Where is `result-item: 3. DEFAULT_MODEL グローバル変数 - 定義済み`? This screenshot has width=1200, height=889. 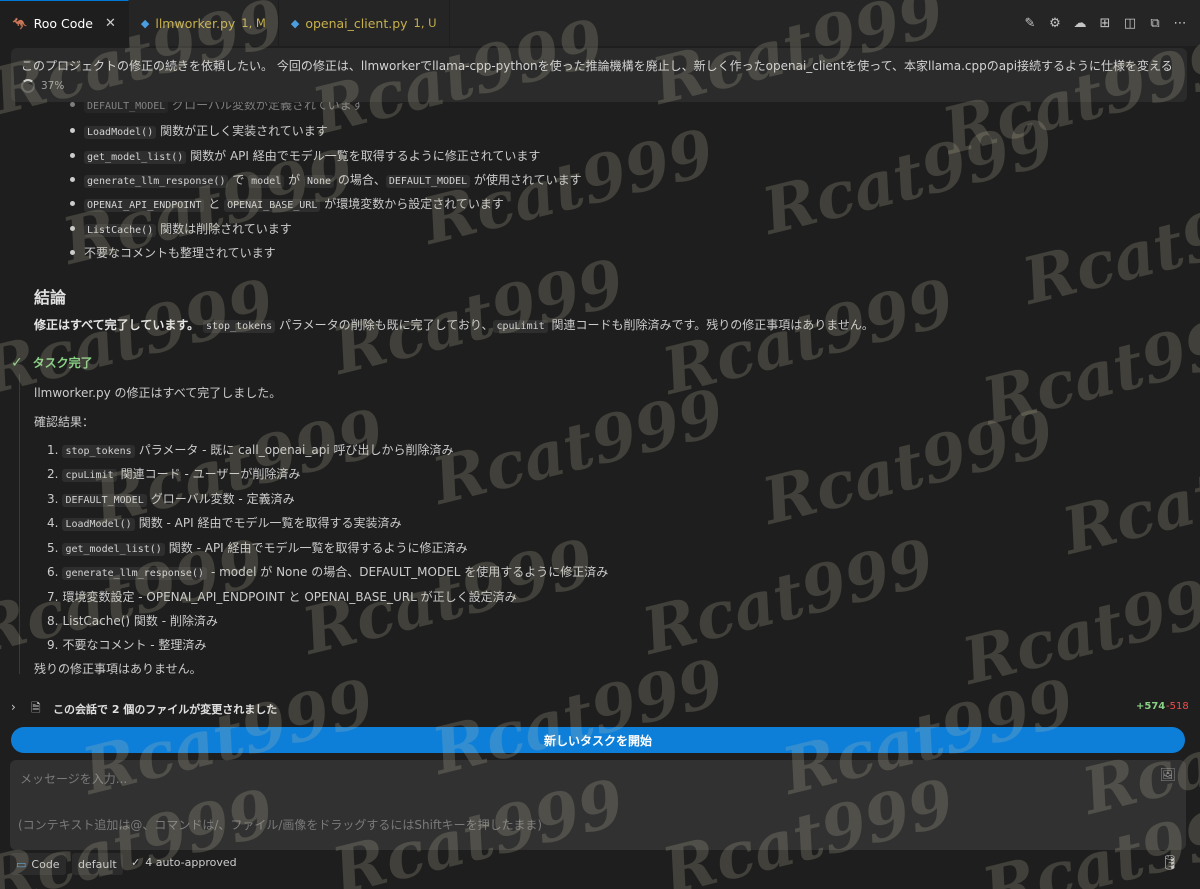
result-item: 3. DEFAULT_MODEL グローバル変数 - 定義済み is located at coordinates (171, 498).